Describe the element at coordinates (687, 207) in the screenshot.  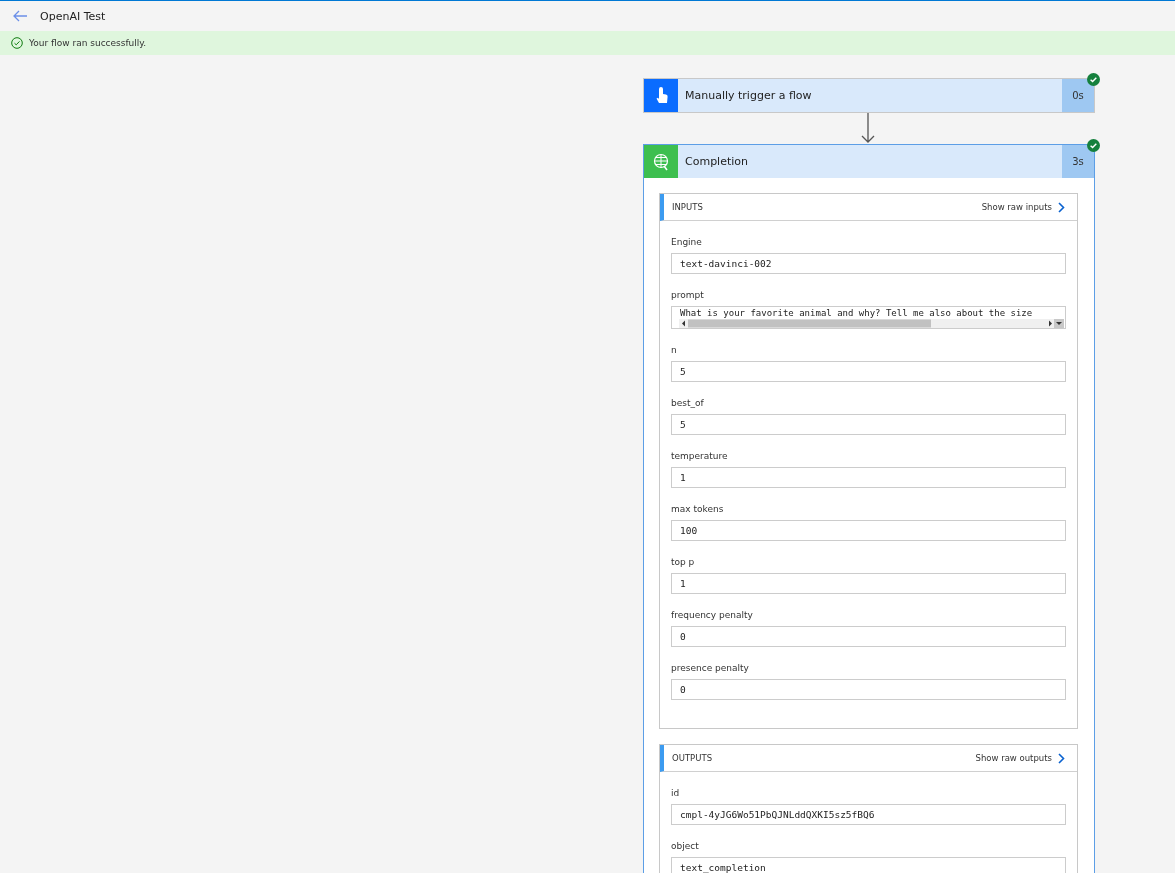
I see `section-title: INPUTS` at that location.